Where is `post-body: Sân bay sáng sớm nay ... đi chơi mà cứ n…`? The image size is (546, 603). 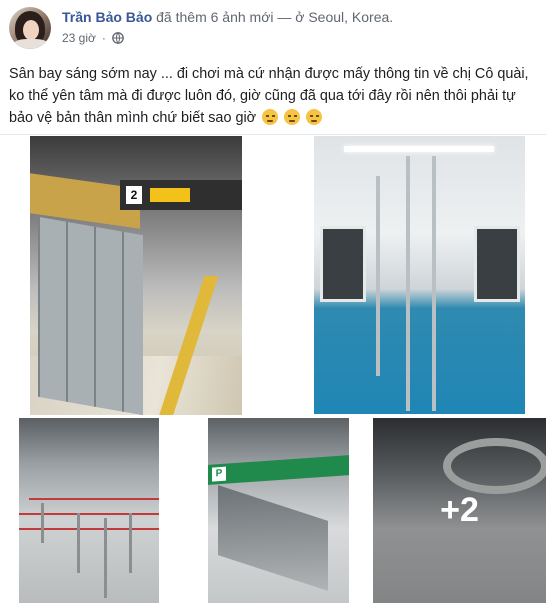
post-body: Sân bay sáng sớm nay ... đi chơi mà cứ n… is located at coordinates (271, 96).